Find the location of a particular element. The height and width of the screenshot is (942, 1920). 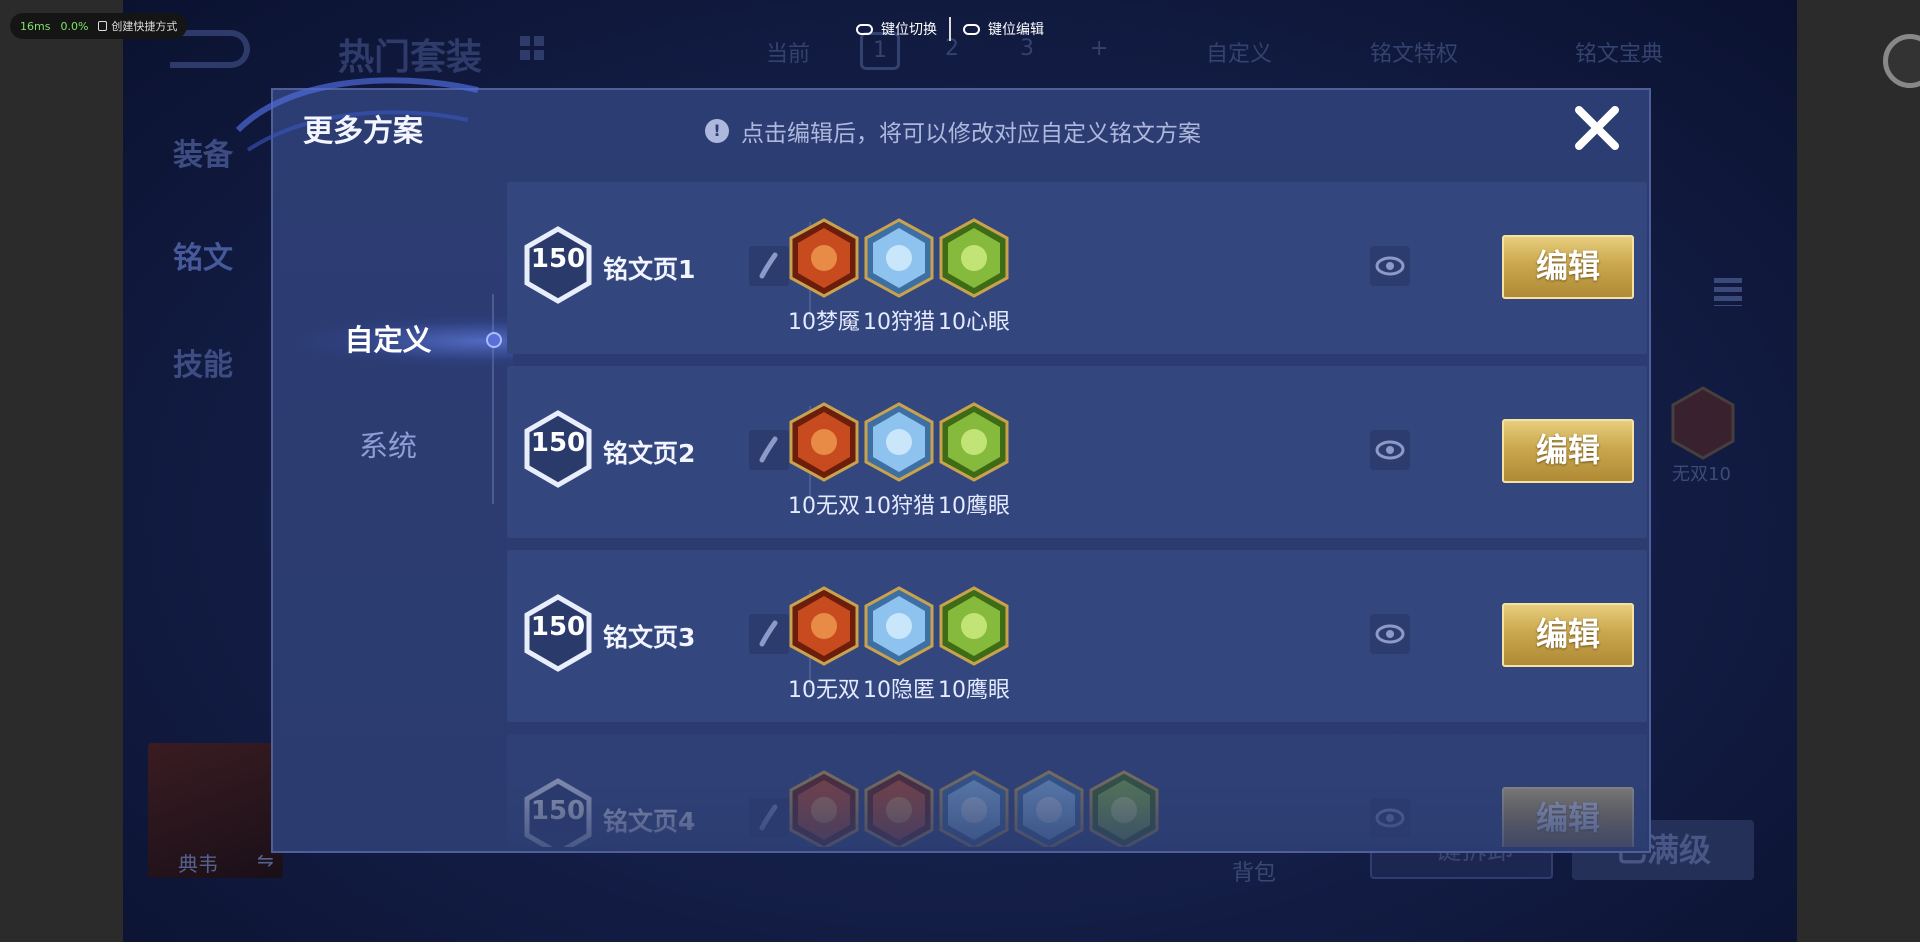

create-shortcut-label: 创建快捷方式 is located at coordinates (144, 26).